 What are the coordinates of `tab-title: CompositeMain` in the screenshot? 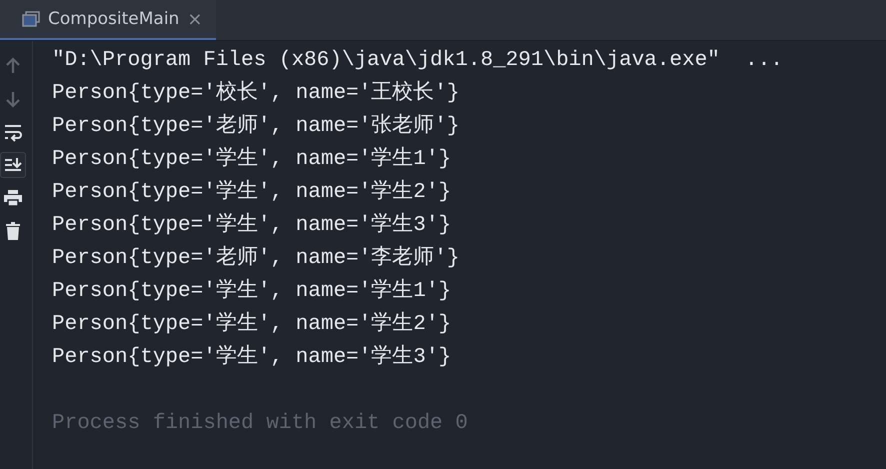 It's located at (114, 19).